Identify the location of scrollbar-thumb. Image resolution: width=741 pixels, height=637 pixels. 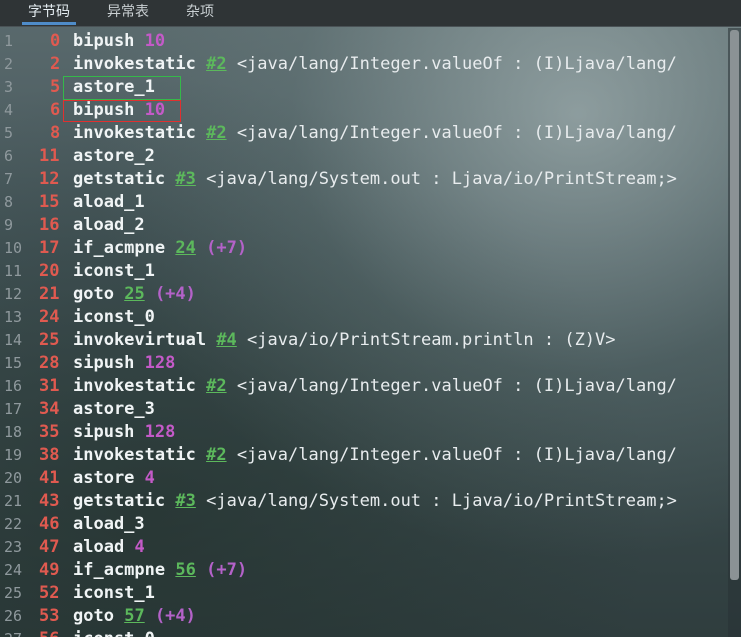
(734, 305).